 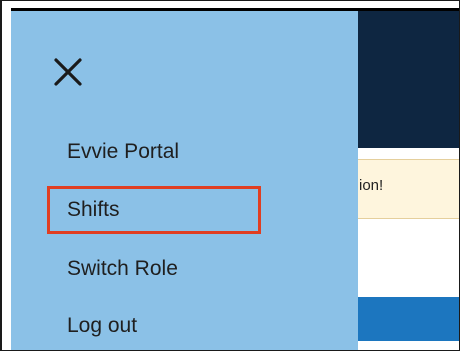 I want to click on close-icon, so click(x=68, y=72).